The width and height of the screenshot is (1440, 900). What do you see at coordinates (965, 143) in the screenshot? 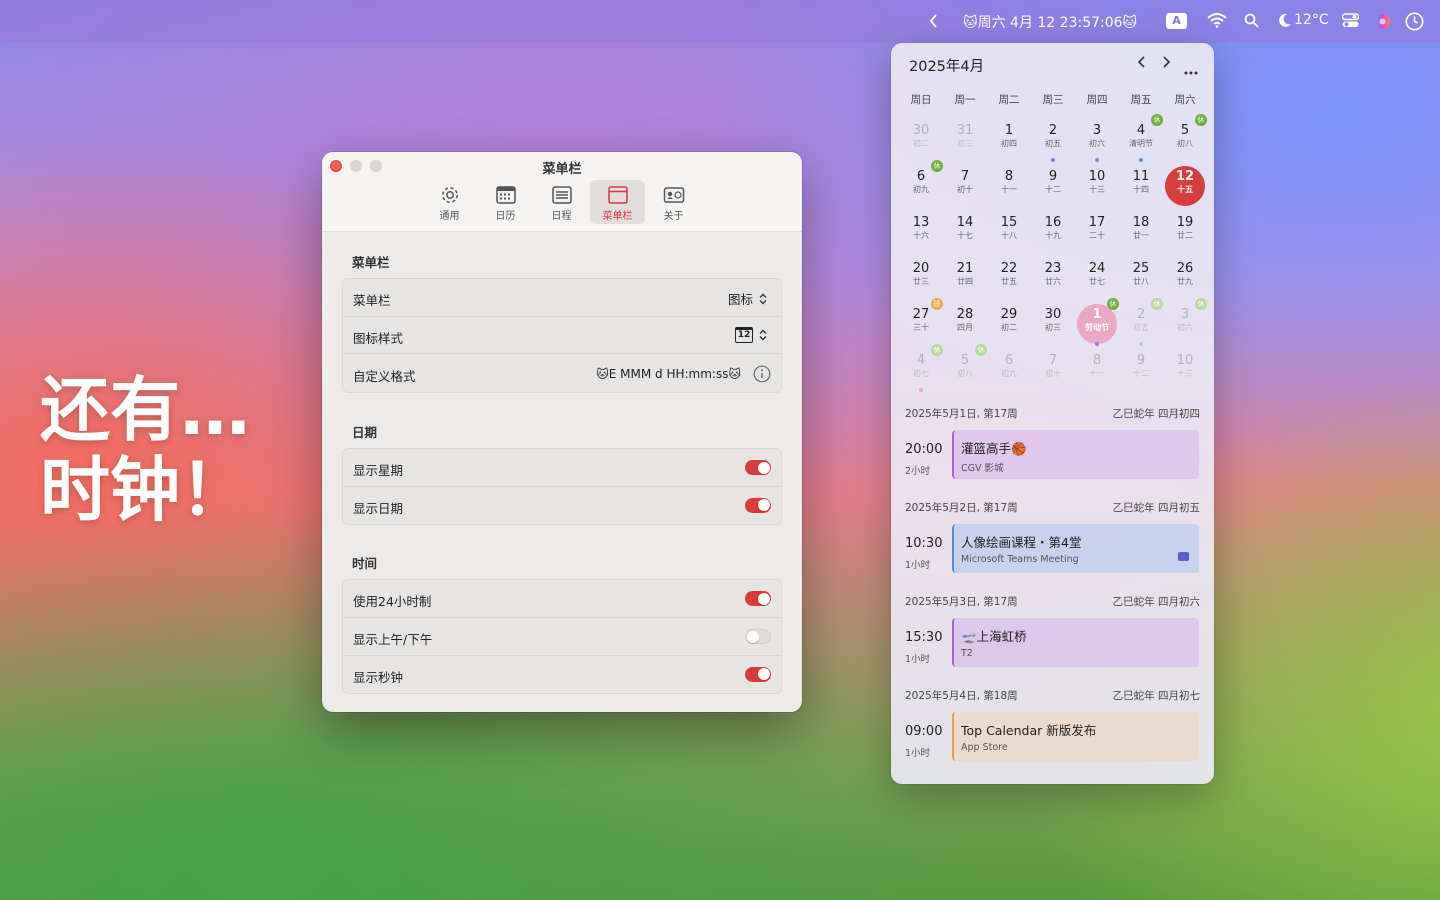
I see `lunar-label: 初三` at bounding box center [965, 143].